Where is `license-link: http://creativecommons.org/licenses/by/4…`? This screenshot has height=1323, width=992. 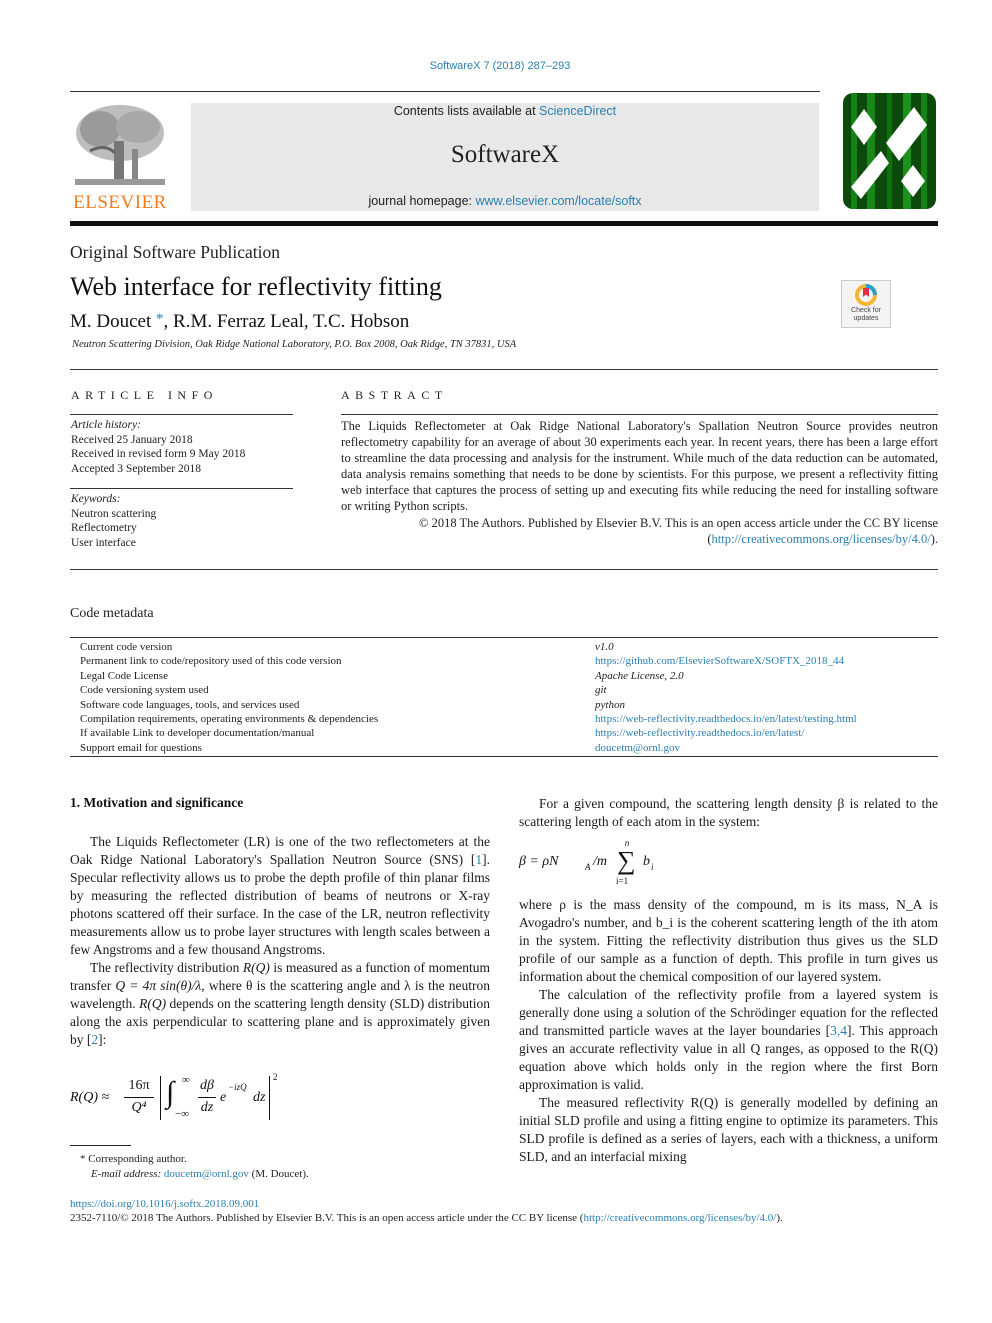
license-link: http://creativecommons.org/licenses/by/4… is located at coordinates (821, 539).